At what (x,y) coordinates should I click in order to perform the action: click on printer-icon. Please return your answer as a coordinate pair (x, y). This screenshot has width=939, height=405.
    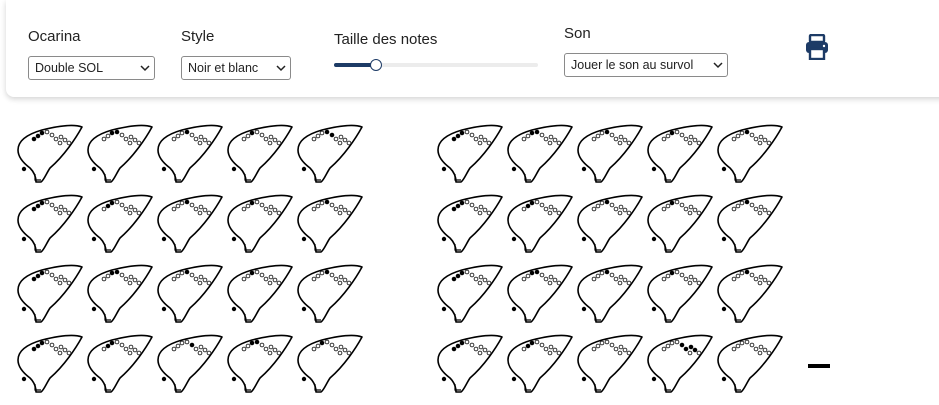
    Looking at the image, I should click on (817, 47).